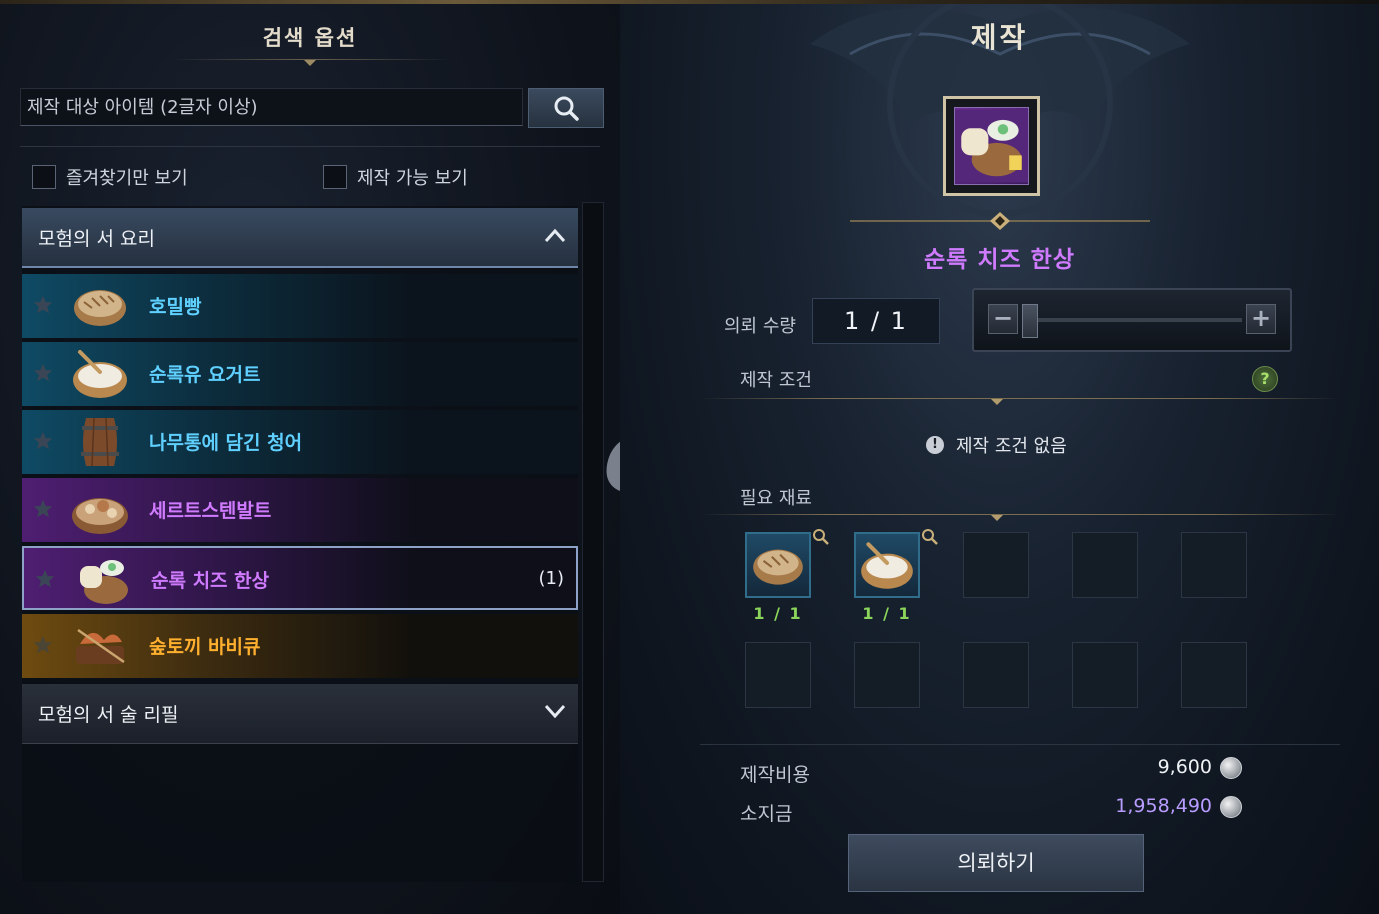 This screenshot has width=1379, height=914. Describe the element at coordinates (1011, 446) in the screenshot. I see `no-conditions-text: 제작 조건 없음` at that location.